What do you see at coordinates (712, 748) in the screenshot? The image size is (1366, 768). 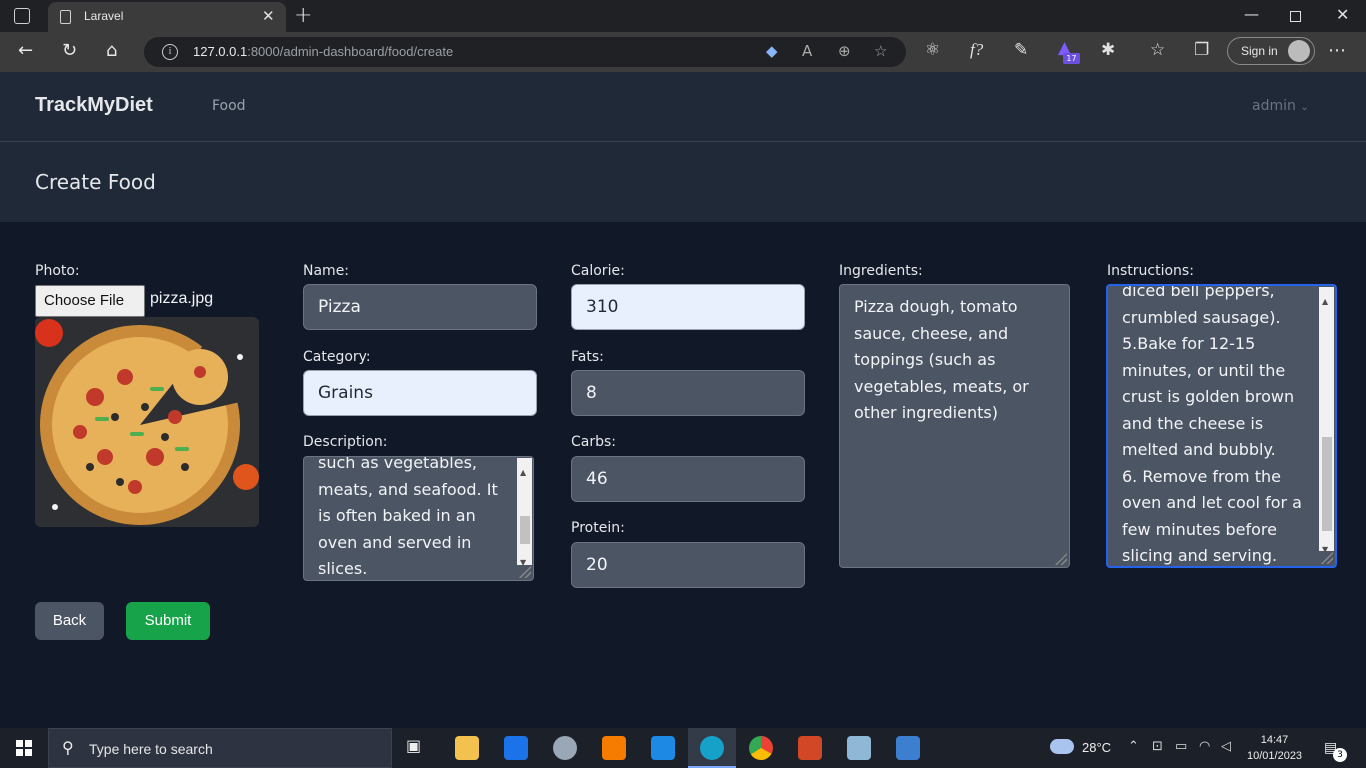 I see `edge-icon` at bounding box center [712, 748].